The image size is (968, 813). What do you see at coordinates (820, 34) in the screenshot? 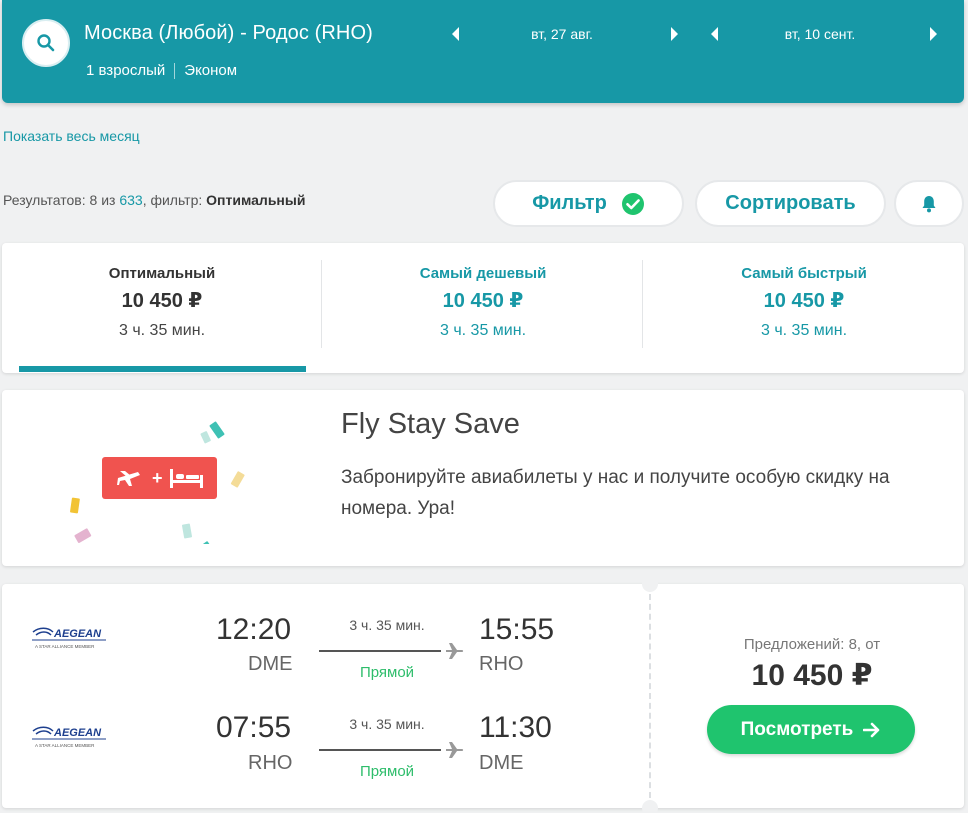
I see `return-date: вт, 10 сент.` at bounding box center [820, 34].